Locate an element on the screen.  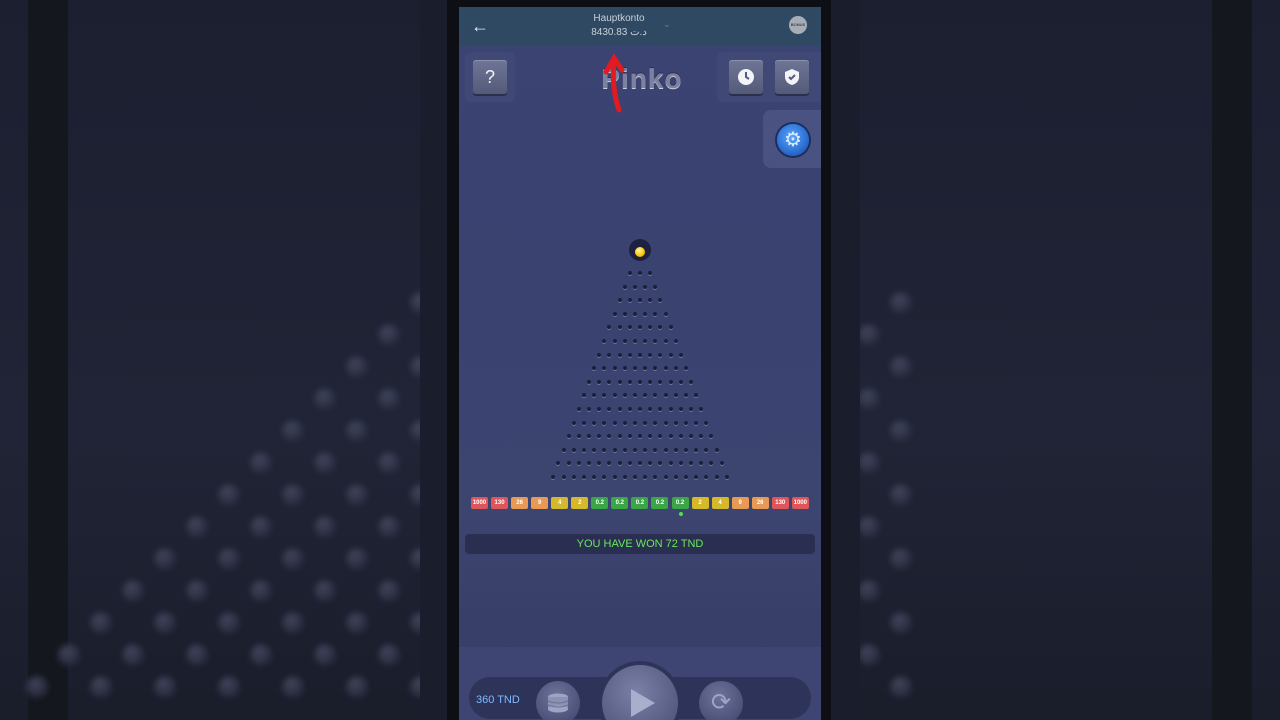
settings-button-wrap: ⚙ is located at coordinates (792, 139).